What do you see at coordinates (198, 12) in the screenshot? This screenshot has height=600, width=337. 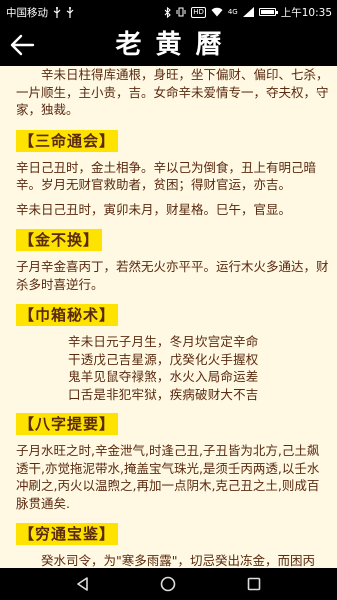 I see `hd-badge: HD` at bounding box center [198, 12].